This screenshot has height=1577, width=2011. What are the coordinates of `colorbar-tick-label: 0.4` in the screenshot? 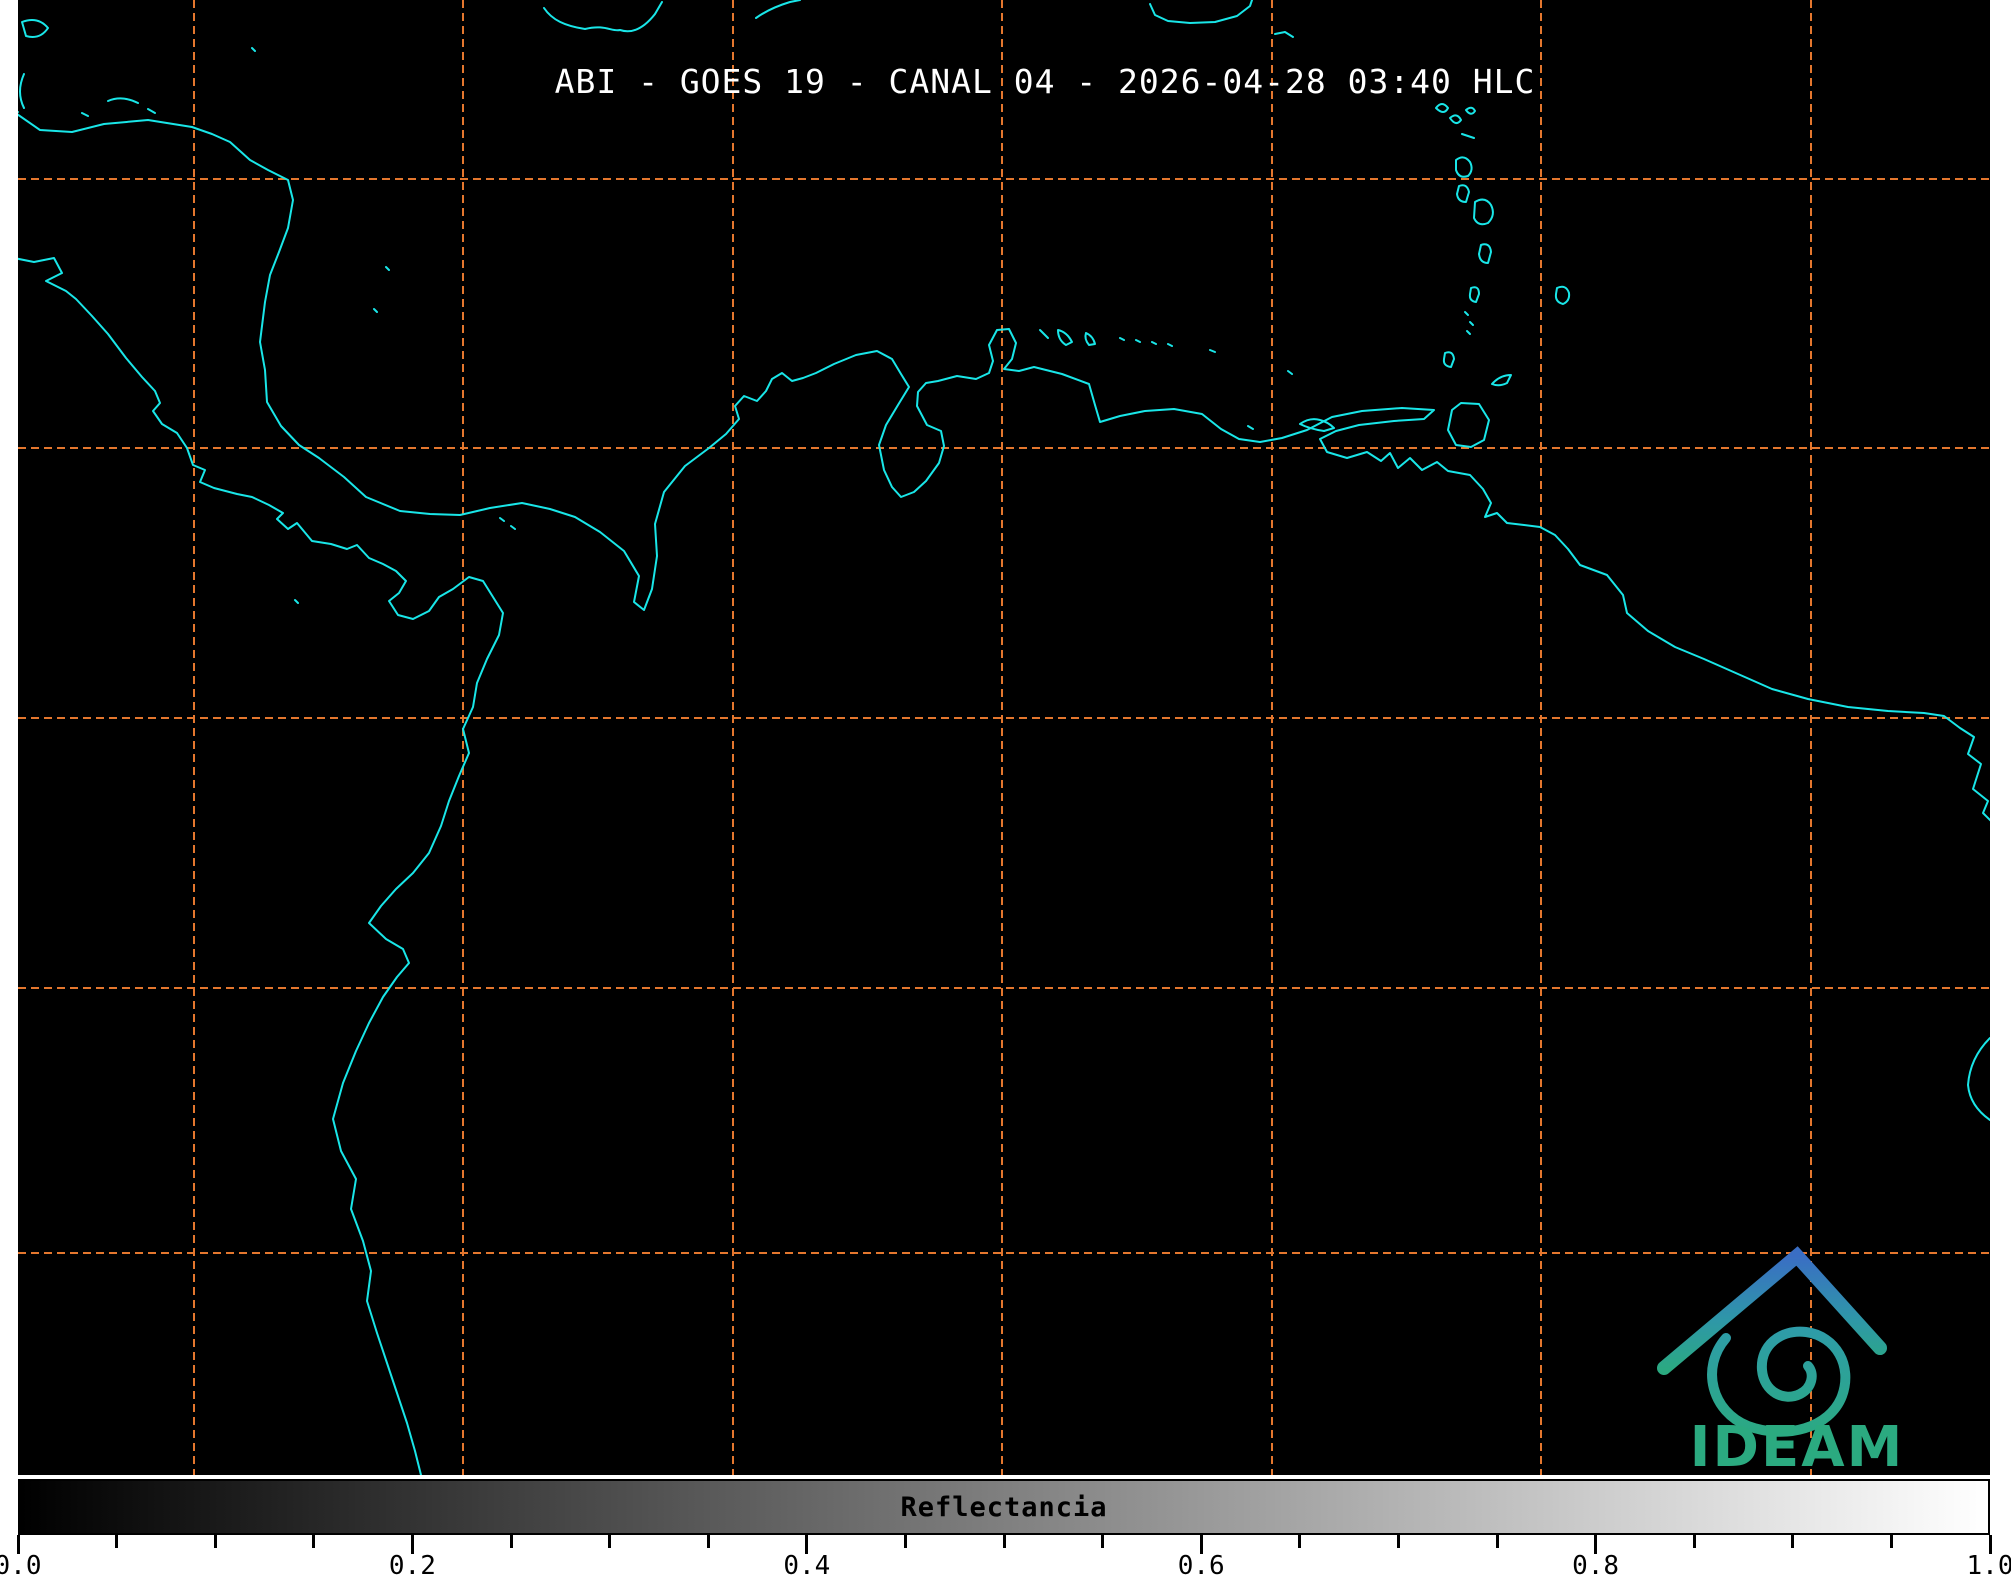 It's located at (807, 1564).